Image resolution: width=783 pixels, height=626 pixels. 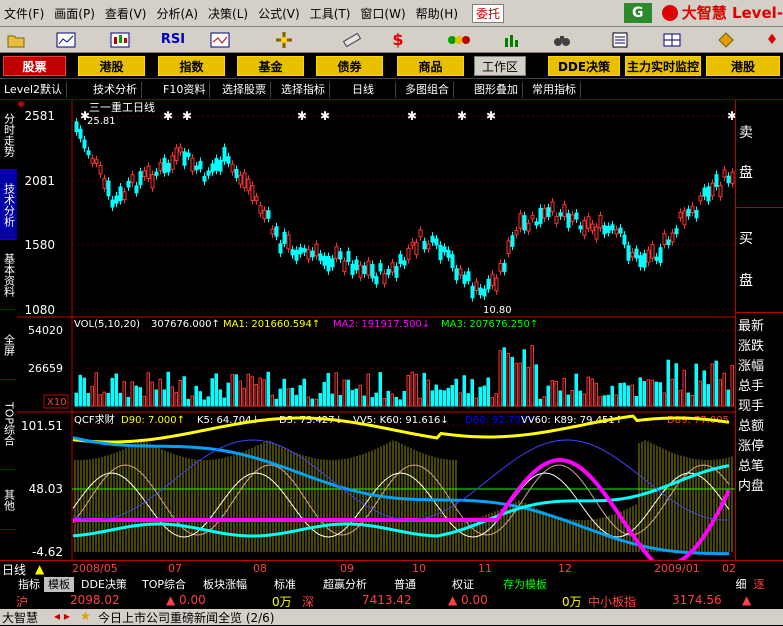 What do you see at coordinates (398, 39) in the screenshot?
I see `dollar-icon: $` at bounding box center [398, 39].